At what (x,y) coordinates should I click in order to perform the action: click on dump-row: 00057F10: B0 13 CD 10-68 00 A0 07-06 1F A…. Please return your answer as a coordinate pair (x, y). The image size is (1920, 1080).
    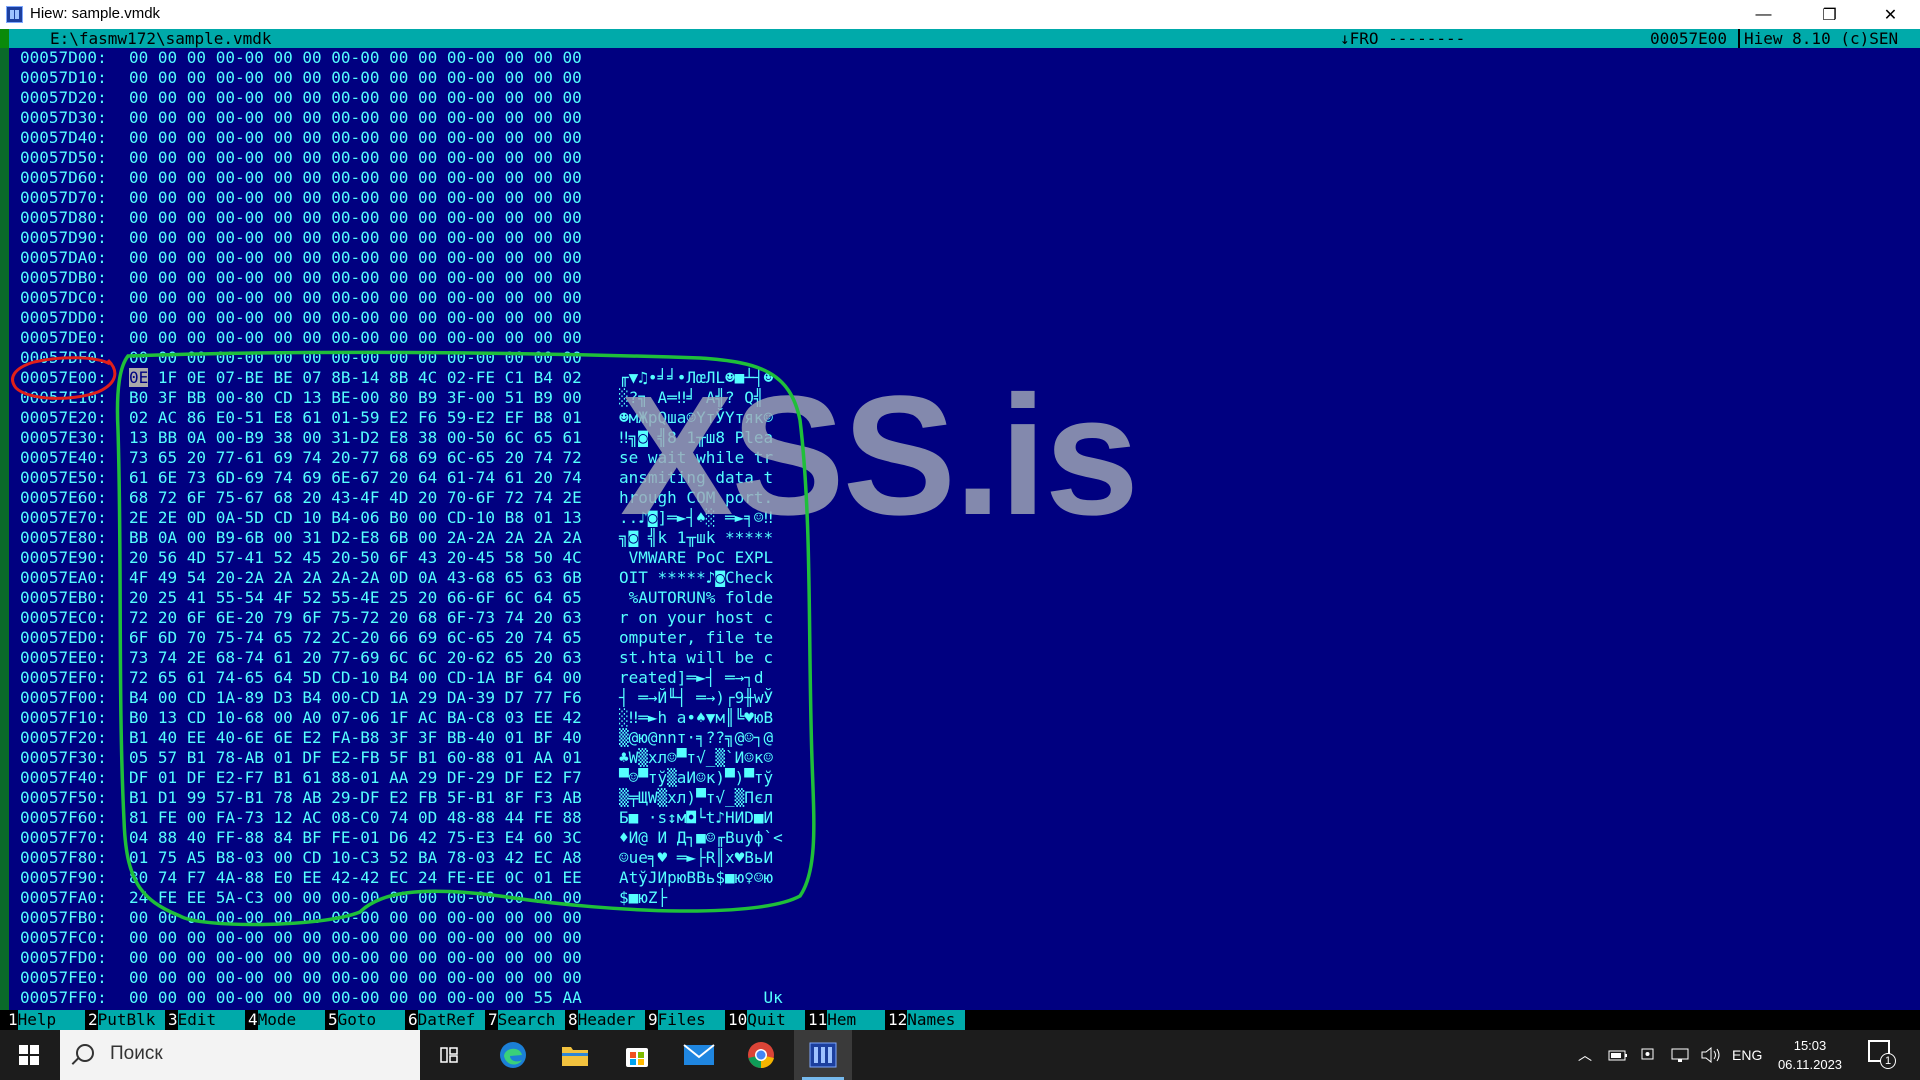
    Looking at the image, I should click on (960, 718).